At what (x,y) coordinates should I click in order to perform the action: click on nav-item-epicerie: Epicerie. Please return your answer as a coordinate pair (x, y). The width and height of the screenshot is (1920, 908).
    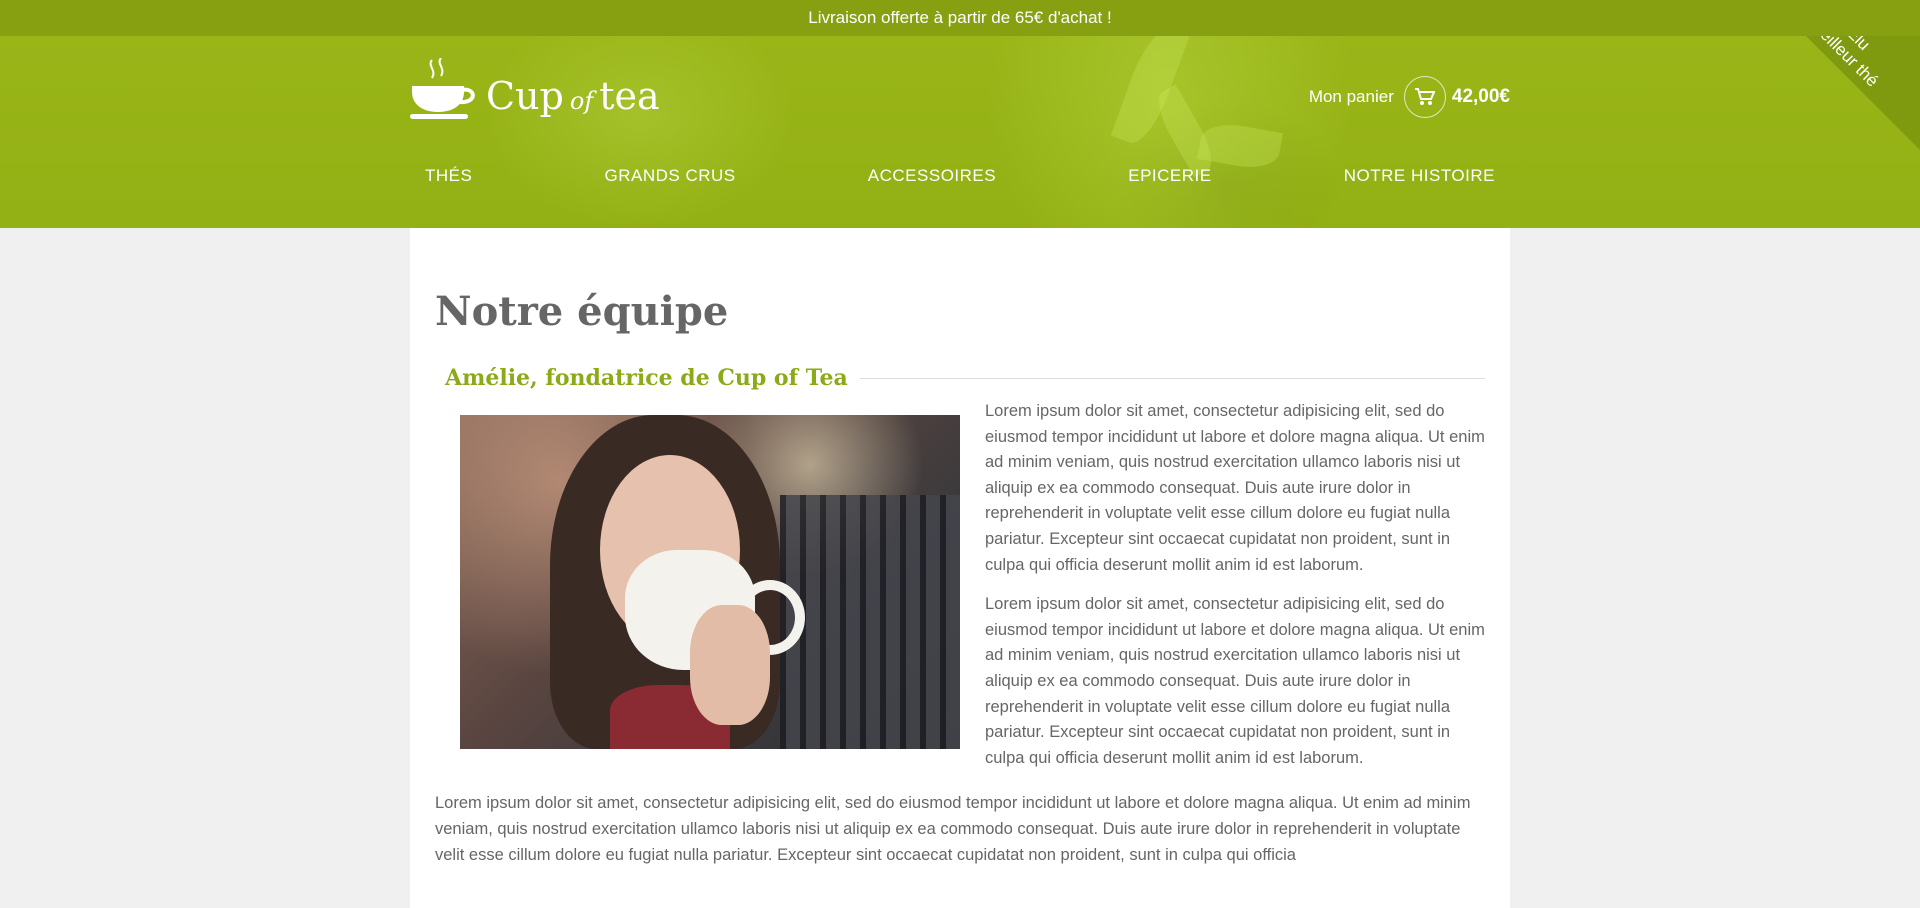
    Looking at the image, I should click on (1169, 176).